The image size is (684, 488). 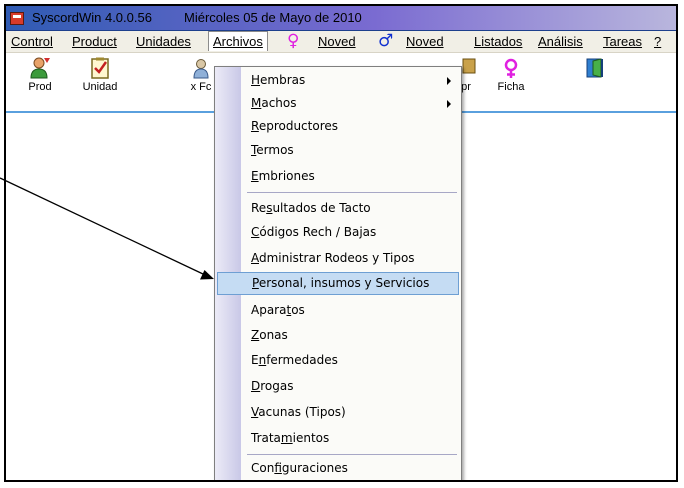 What do you see at coordinates (273, 17) in the screenshot?
I see `current-date: Miércoles 05 de Mayo de 2010` at bounding box center [273, 17].